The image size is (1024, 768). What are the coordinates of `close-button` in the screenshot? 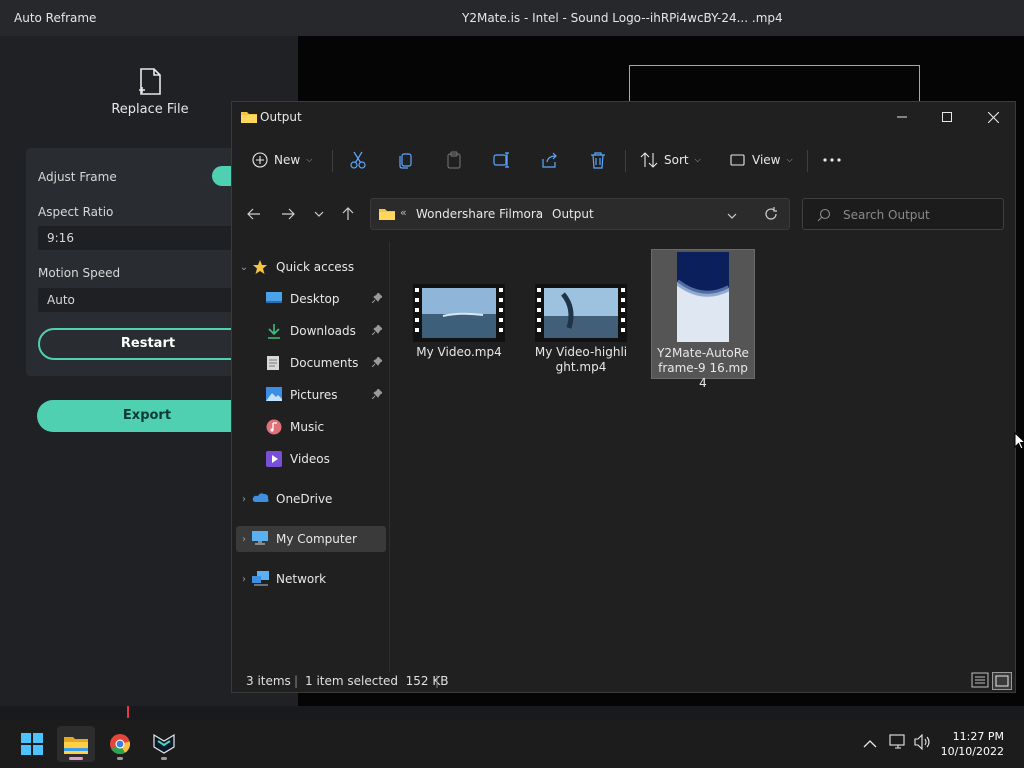 It's located at (993, 117).